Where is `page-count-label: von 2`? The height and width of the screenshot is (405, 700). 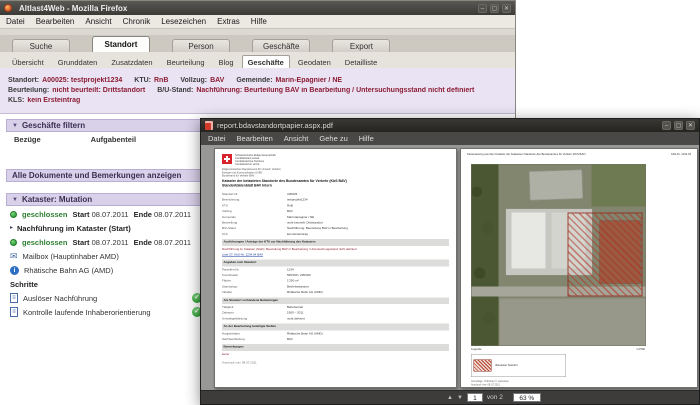
page-count-label: von 2 is located at coordinates (494, 397).